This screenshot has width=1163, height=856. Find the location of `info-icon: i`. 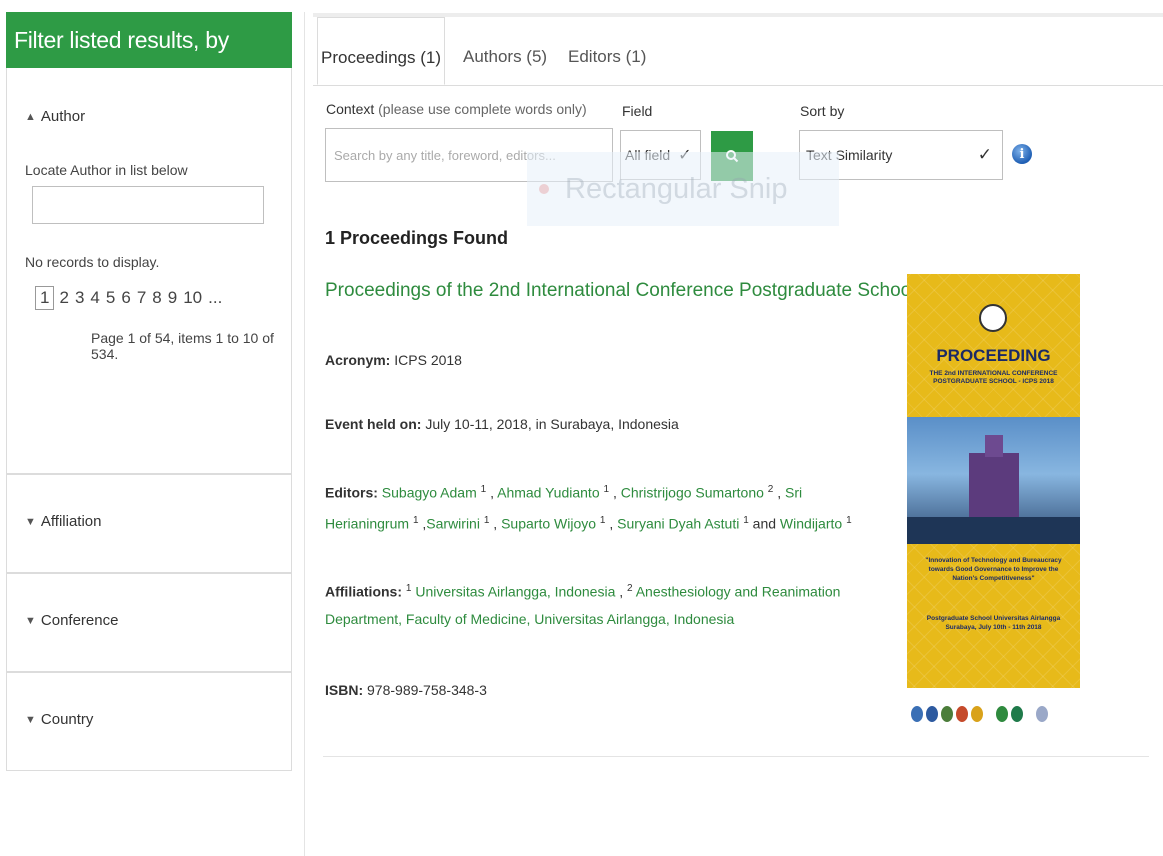

info-icon: i is located at coordinates (1022, 154).